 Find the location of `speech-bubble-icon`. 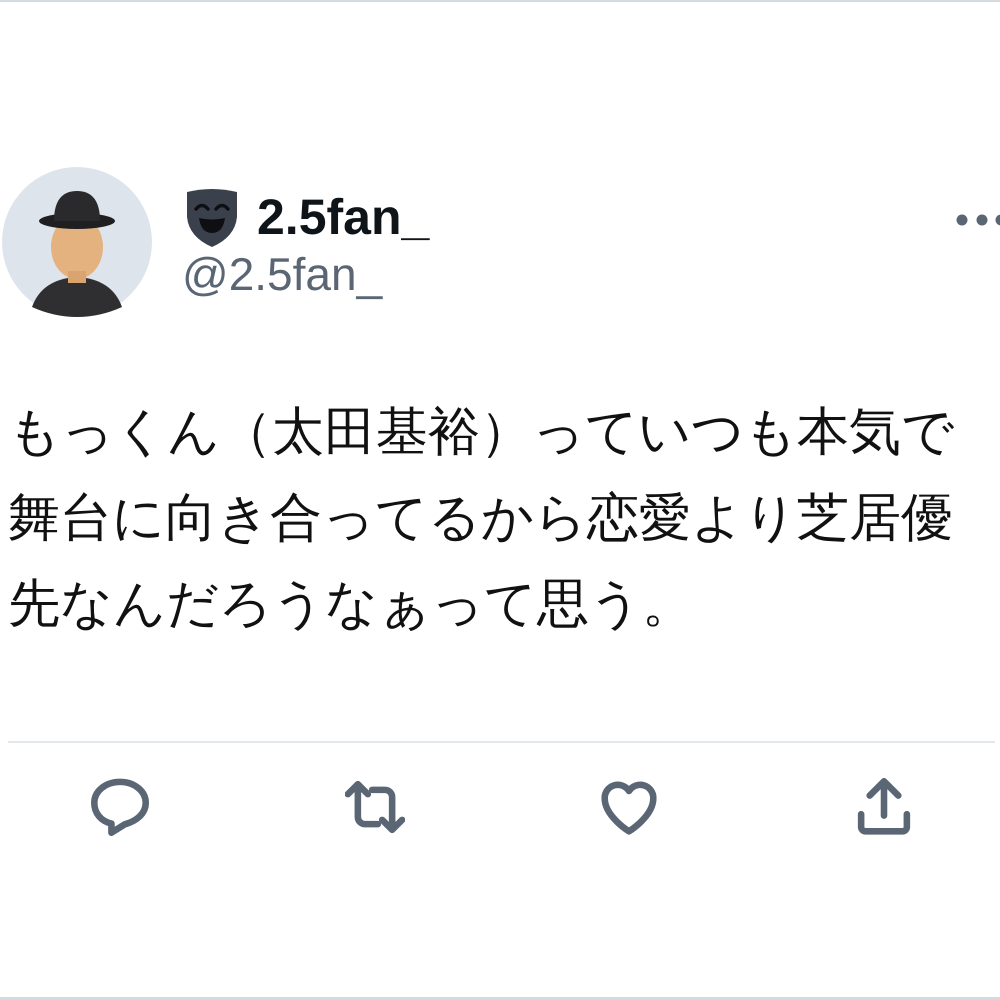

speech-bubble-icon is located at coordinates (120, 807).